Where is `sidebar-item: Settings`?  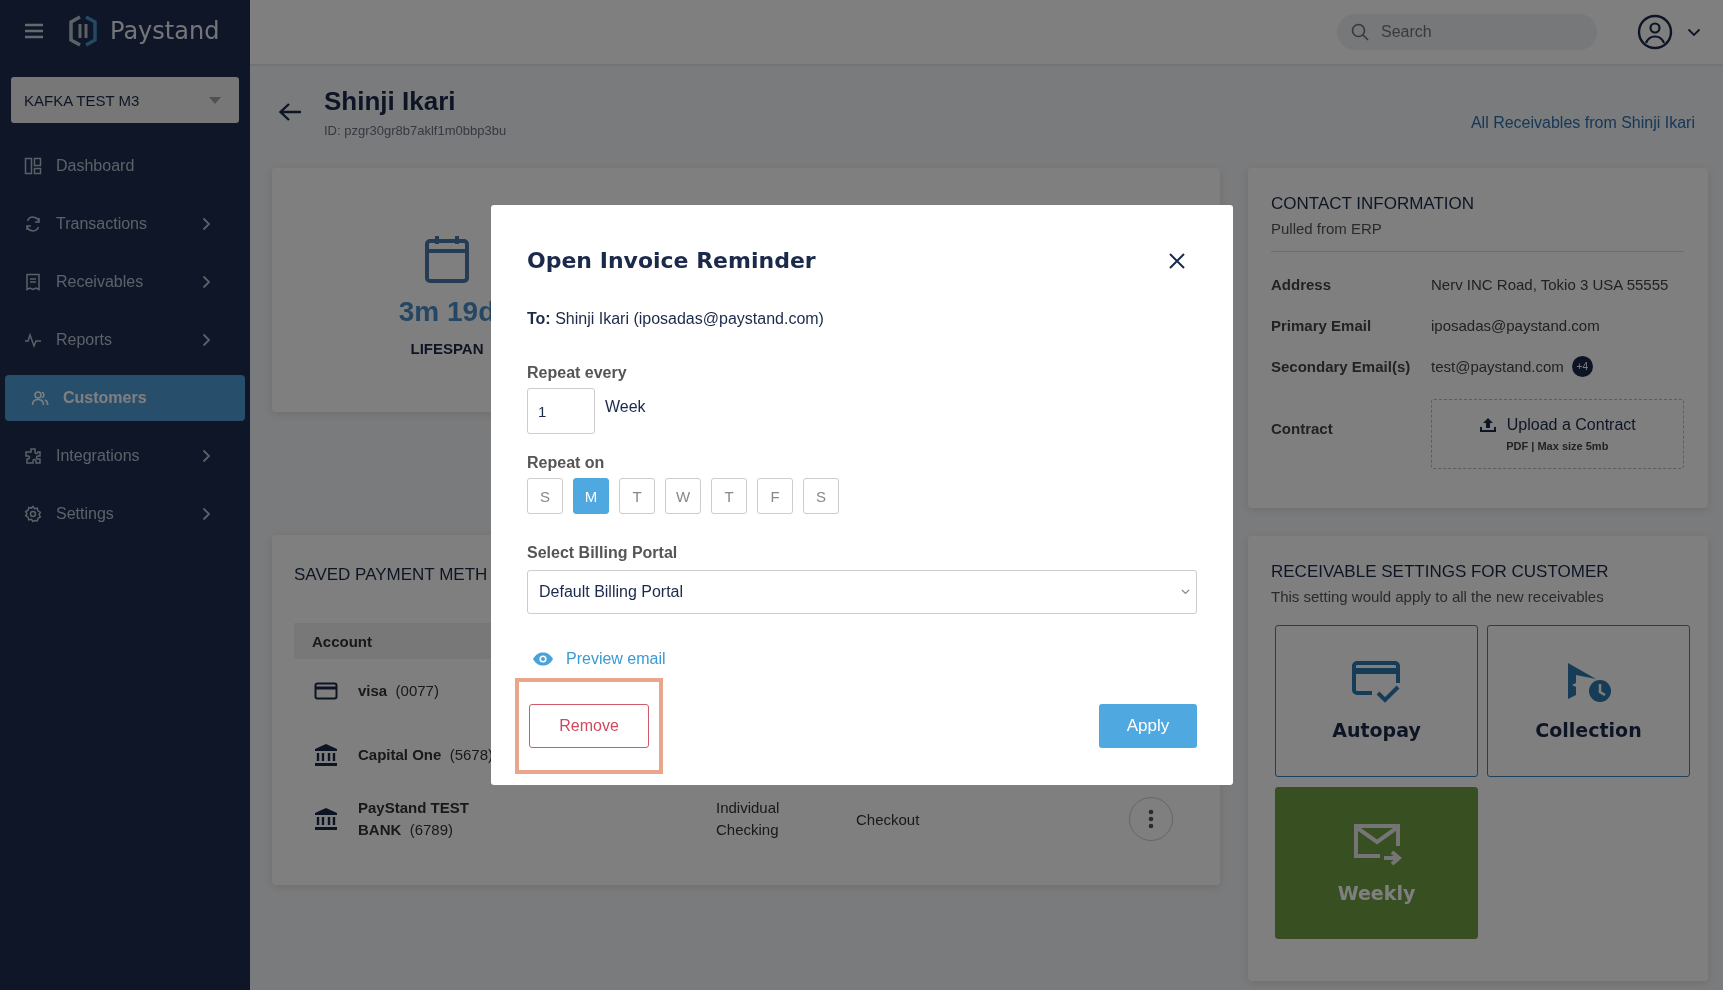 sidebar-item: Settings is located at coordinates (125, 514).